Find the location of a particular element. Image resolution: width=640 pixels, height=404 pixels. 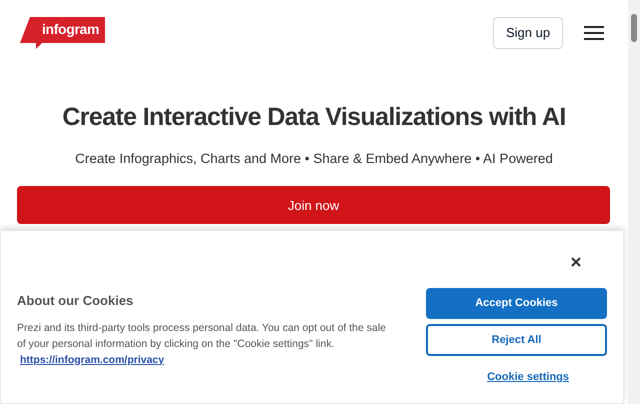

reject-all-button: Reject All is located at coordinates (516, 340).